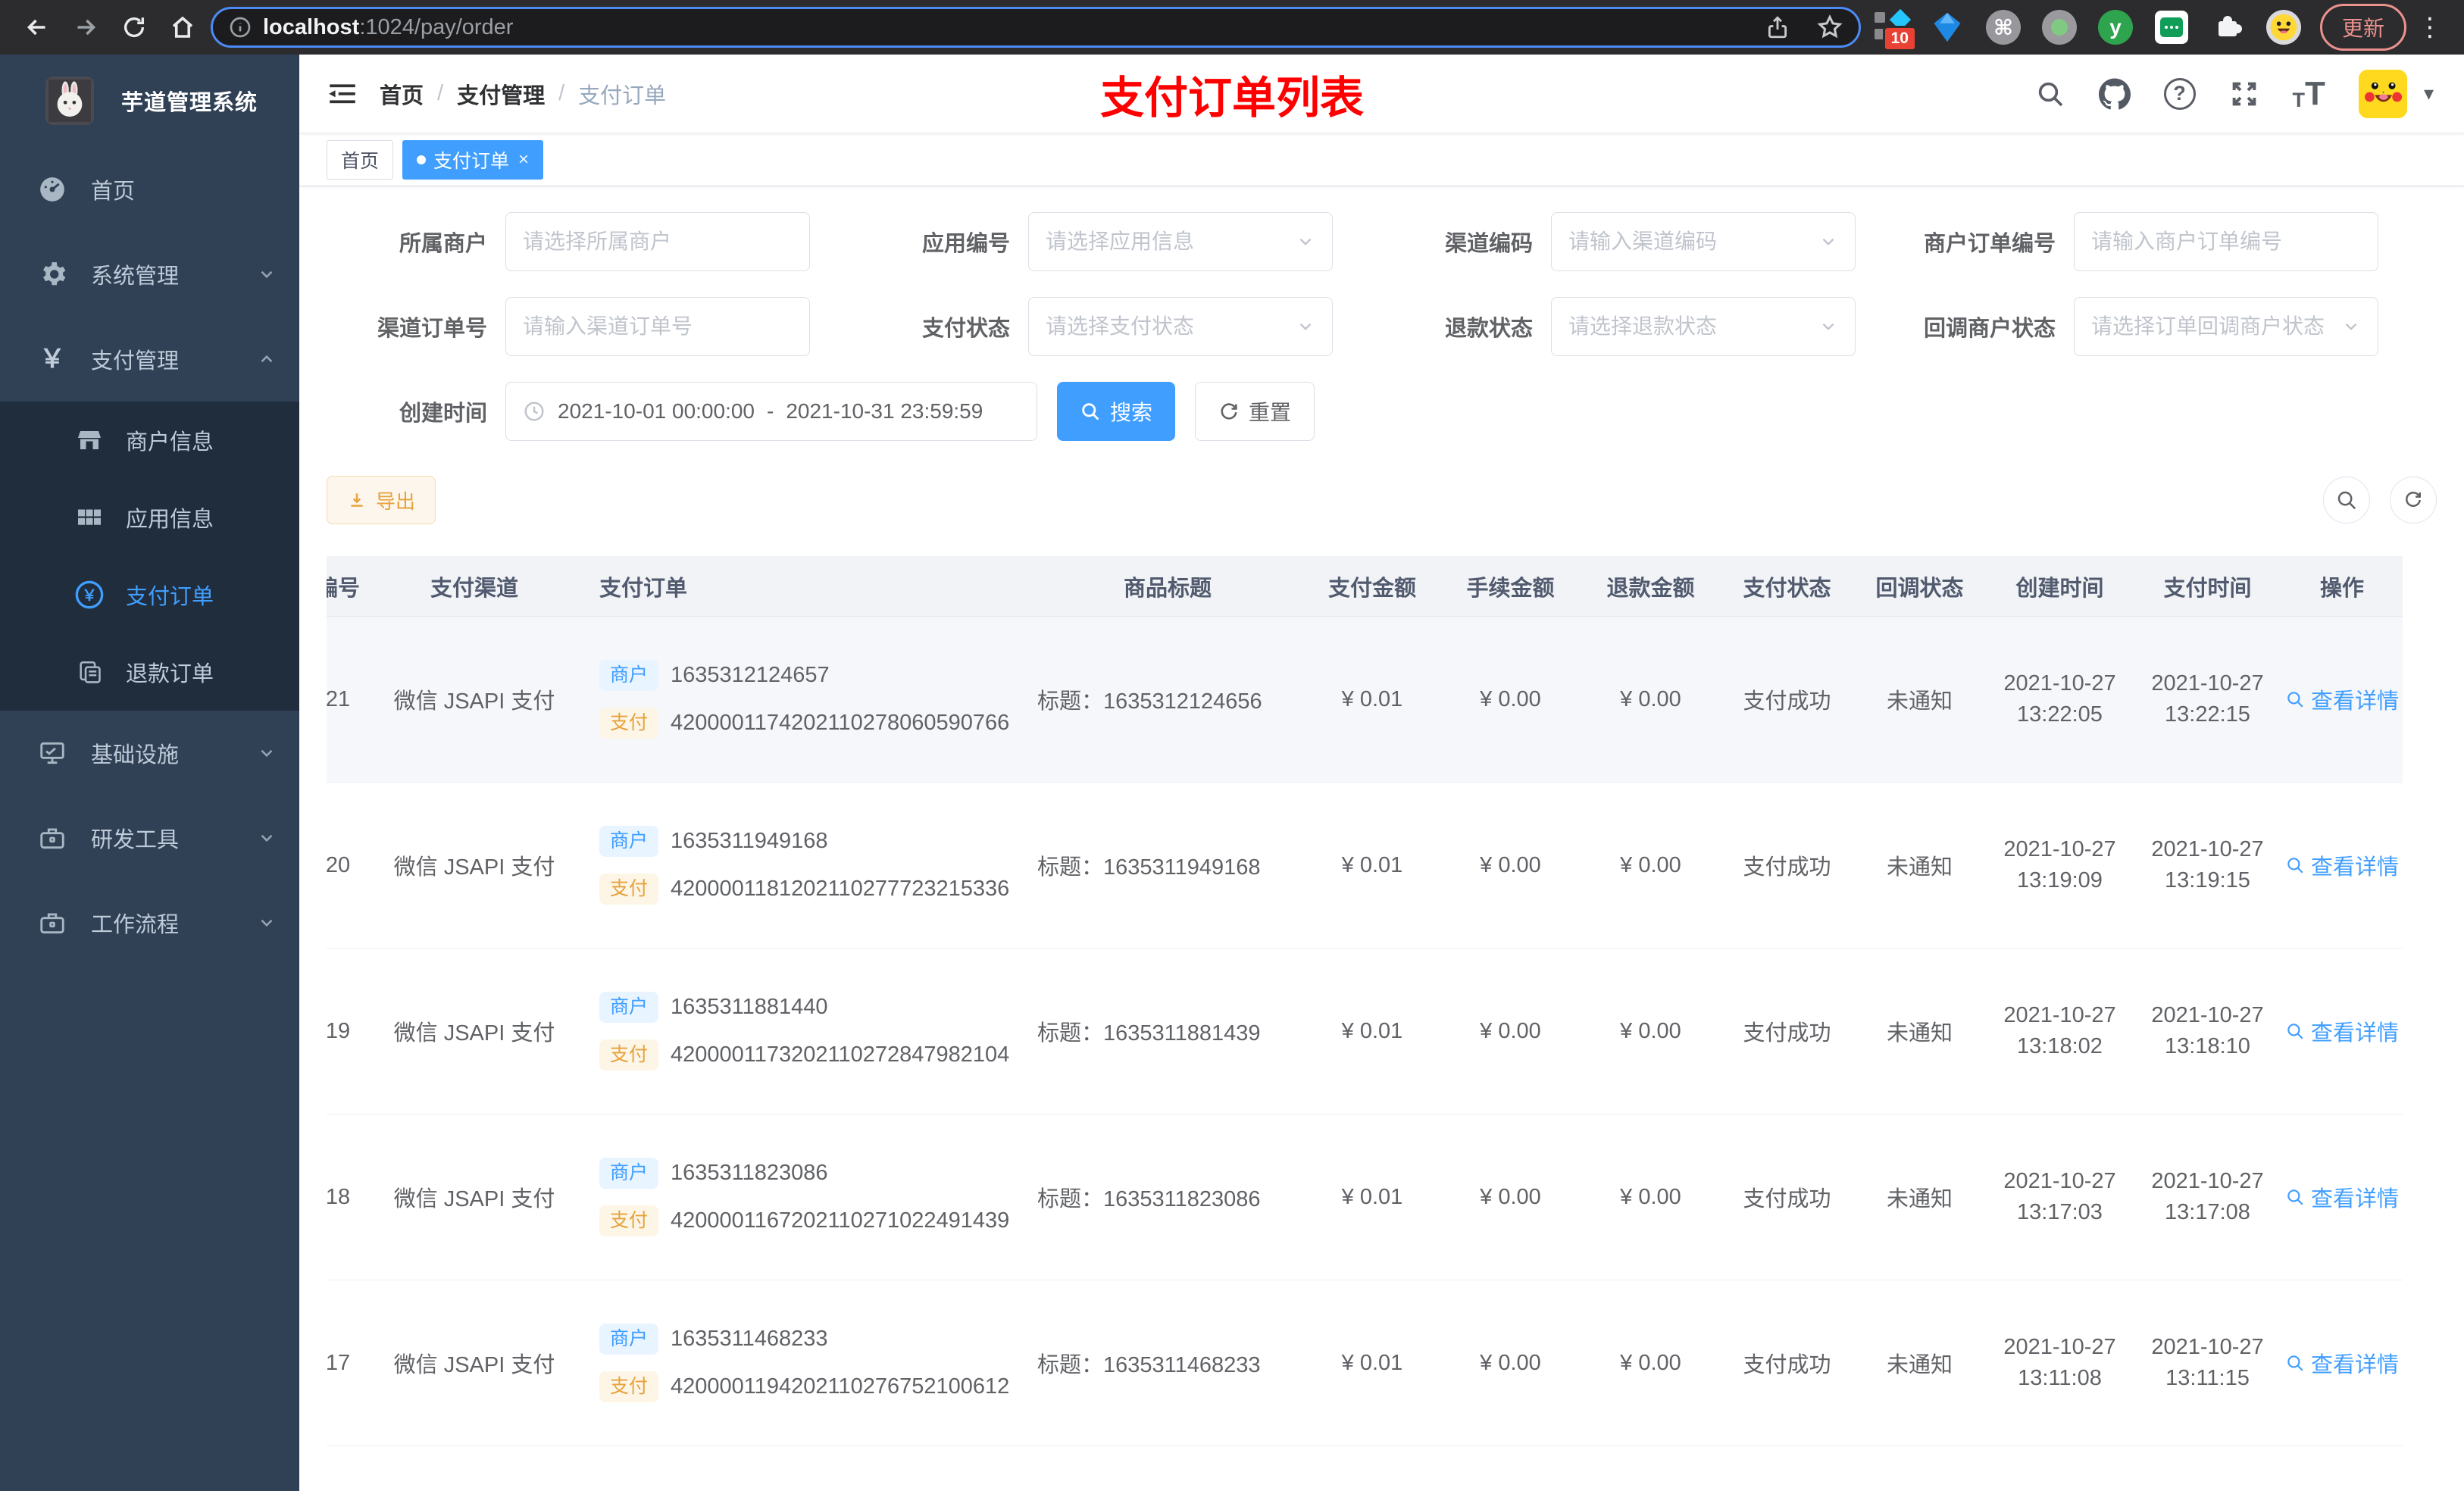 Image resolution: width=2464 pixels, height=1491 pixels. I want to click on sidebar-item-home: 首页, so click(149, 189).